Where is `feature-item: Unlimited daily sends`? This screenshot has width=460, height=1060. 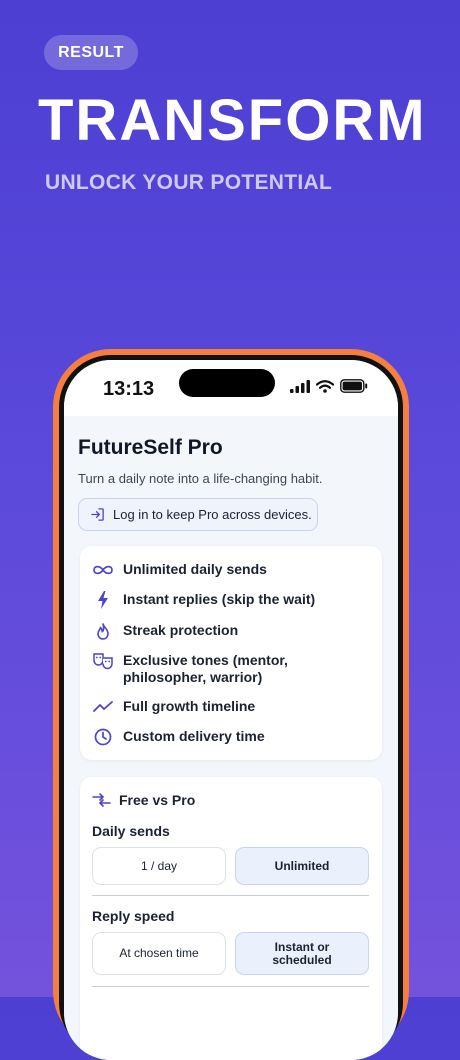 feature-item: Unlimited daily sends is located at coordinates (179, 570).